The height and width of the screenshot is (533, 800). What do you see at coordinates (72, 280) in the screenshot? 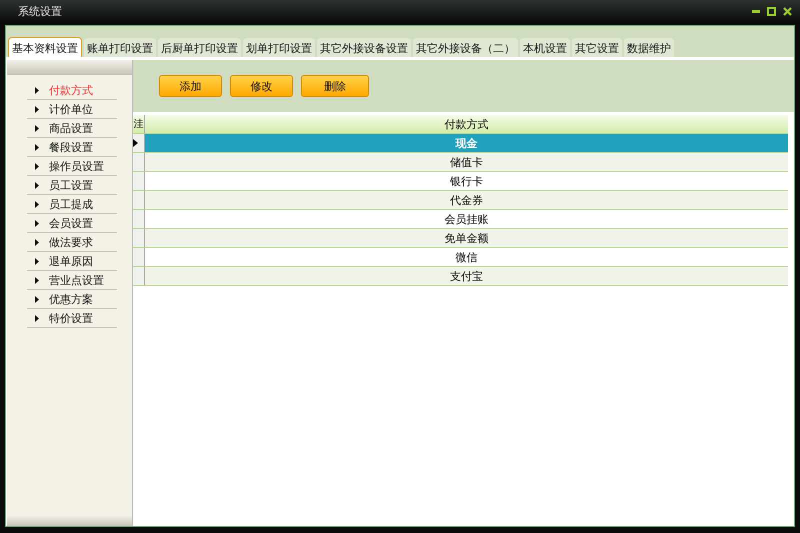
I see `sidebar-item: 营业点设置` at bounding box center [72, 280].